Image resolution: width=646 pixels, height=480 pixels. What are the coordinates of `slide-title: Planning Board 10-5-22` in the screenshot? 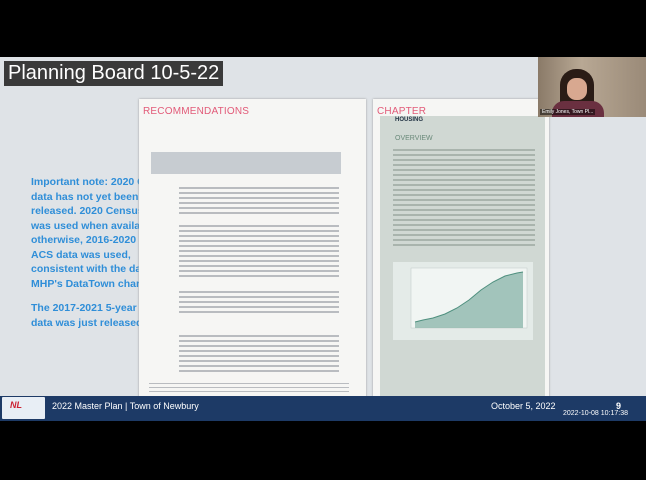 It's located at (114, 73).